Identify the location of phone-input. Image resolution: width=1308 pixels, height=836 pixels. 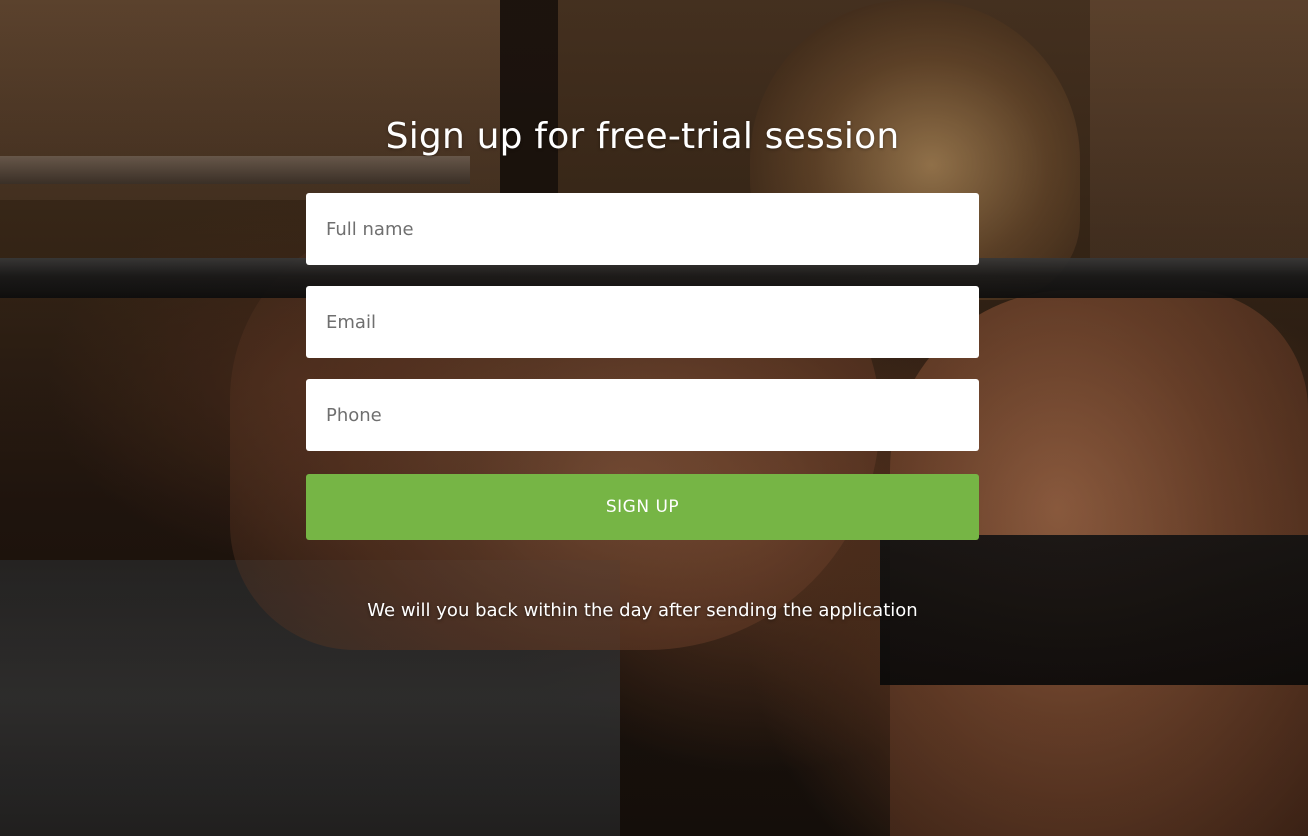
(642, 415).